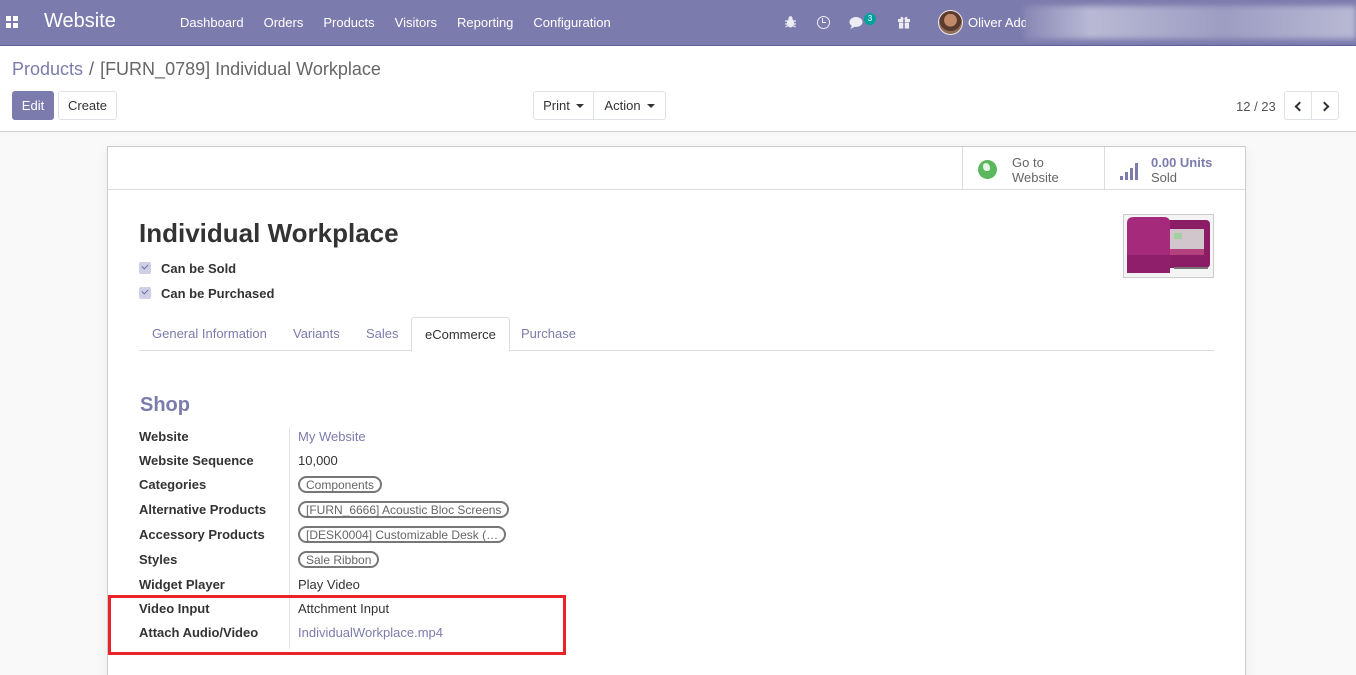 Image resolution: width=1356 pixels, height=675 pixels. Describe the element at coordinates (571, 23) in the screenshot. I see `menu-configuration: Configuration` at that location.